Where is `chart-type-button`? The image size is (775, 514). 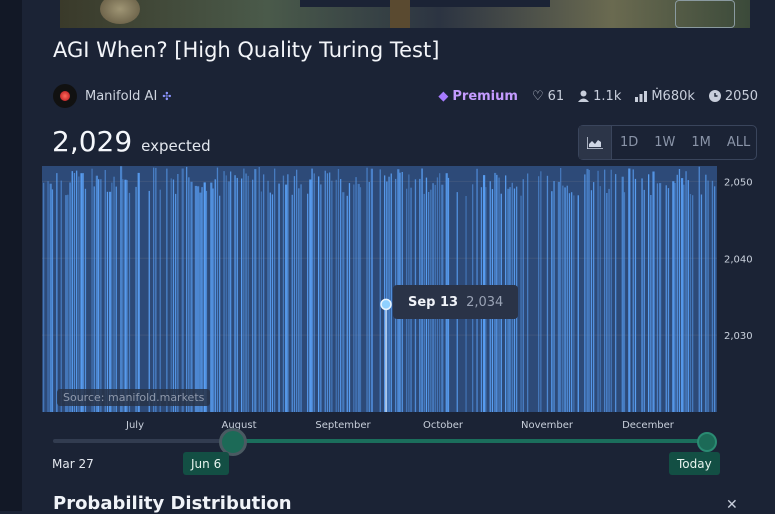
chart-type-button is located at coordinates (595, 142).